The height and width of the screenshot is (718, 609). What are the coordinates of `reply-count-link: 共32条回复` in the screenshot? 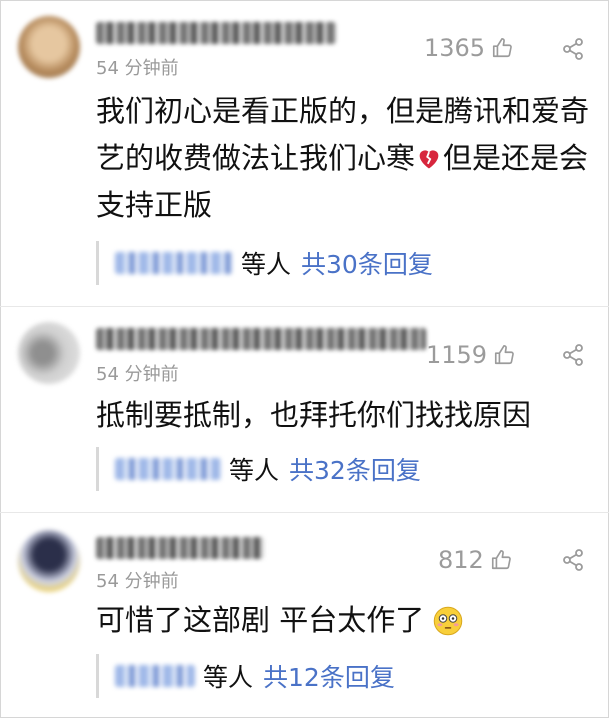 It's located at (355, 469).